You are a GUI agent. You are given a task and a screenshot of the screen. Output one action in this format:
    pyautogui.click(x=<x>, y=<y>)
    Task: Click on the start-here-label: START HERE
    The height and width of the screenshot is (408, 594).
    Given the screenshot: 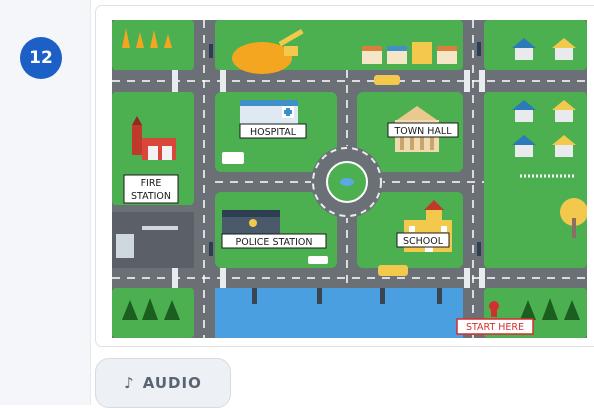 What is the action you would take?
    pyautogui.click(x=495, y=326)
    